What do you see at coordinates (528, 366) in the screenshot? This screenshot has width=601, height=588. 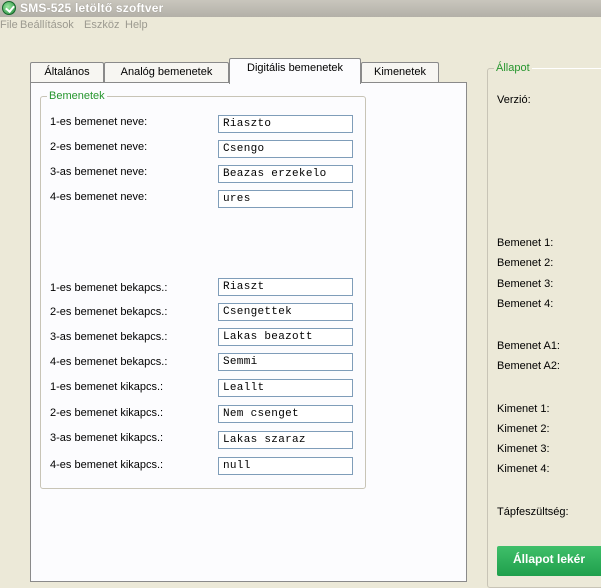 I see `status-input-a2-label: Bemenet A2:` at bounding box center [528, 366].